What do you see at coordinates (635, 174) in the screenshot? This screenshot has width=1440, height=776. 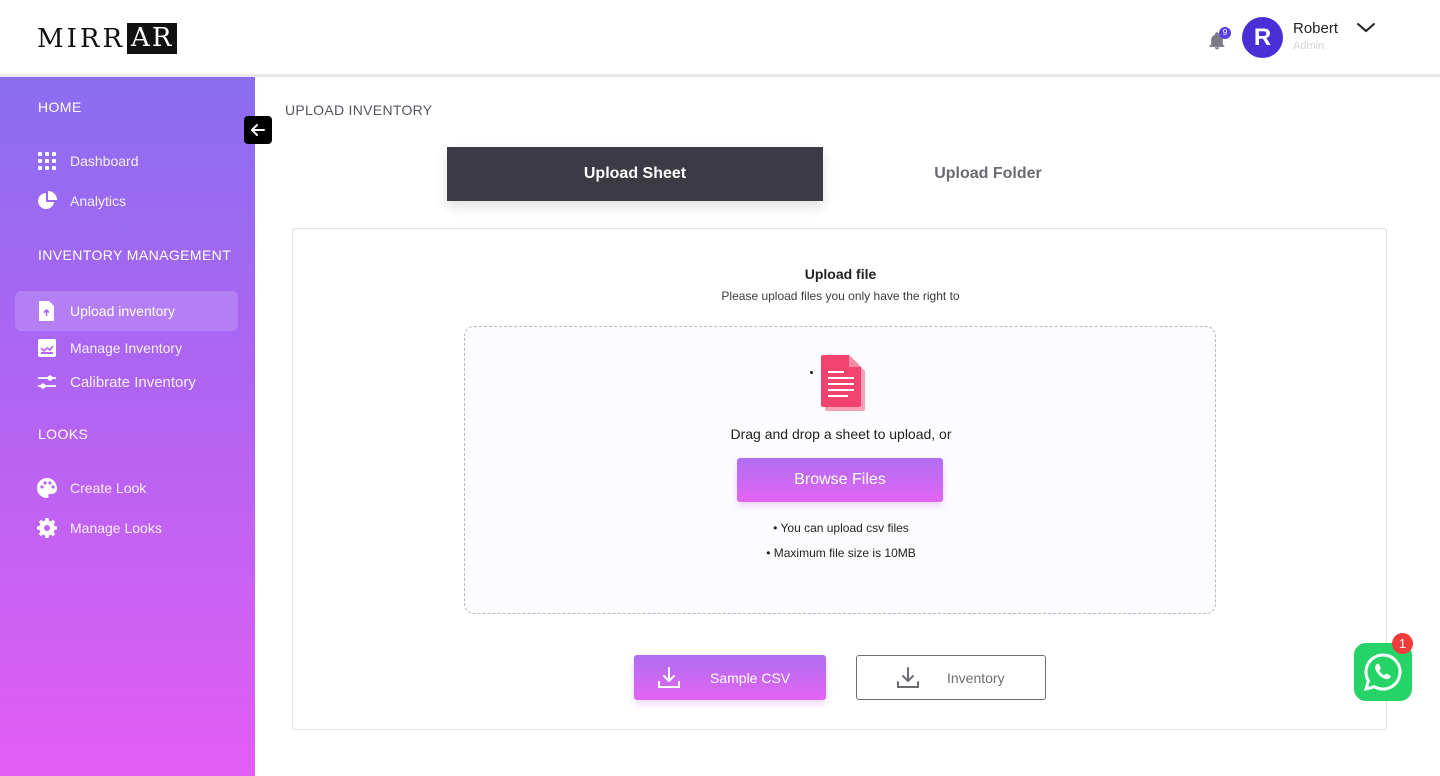 I see `tab-upload-sheet: Upload Sheet` at bounding box center [635, 174].